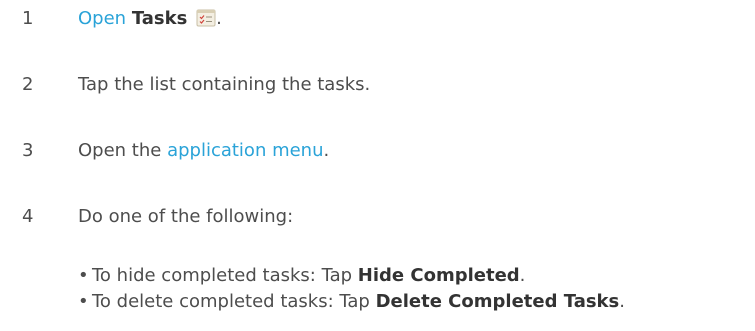 This screenshot has width=755, height=331. I want to click on bullet-text: To delete completed tasks: Tap, so click(234, 301).